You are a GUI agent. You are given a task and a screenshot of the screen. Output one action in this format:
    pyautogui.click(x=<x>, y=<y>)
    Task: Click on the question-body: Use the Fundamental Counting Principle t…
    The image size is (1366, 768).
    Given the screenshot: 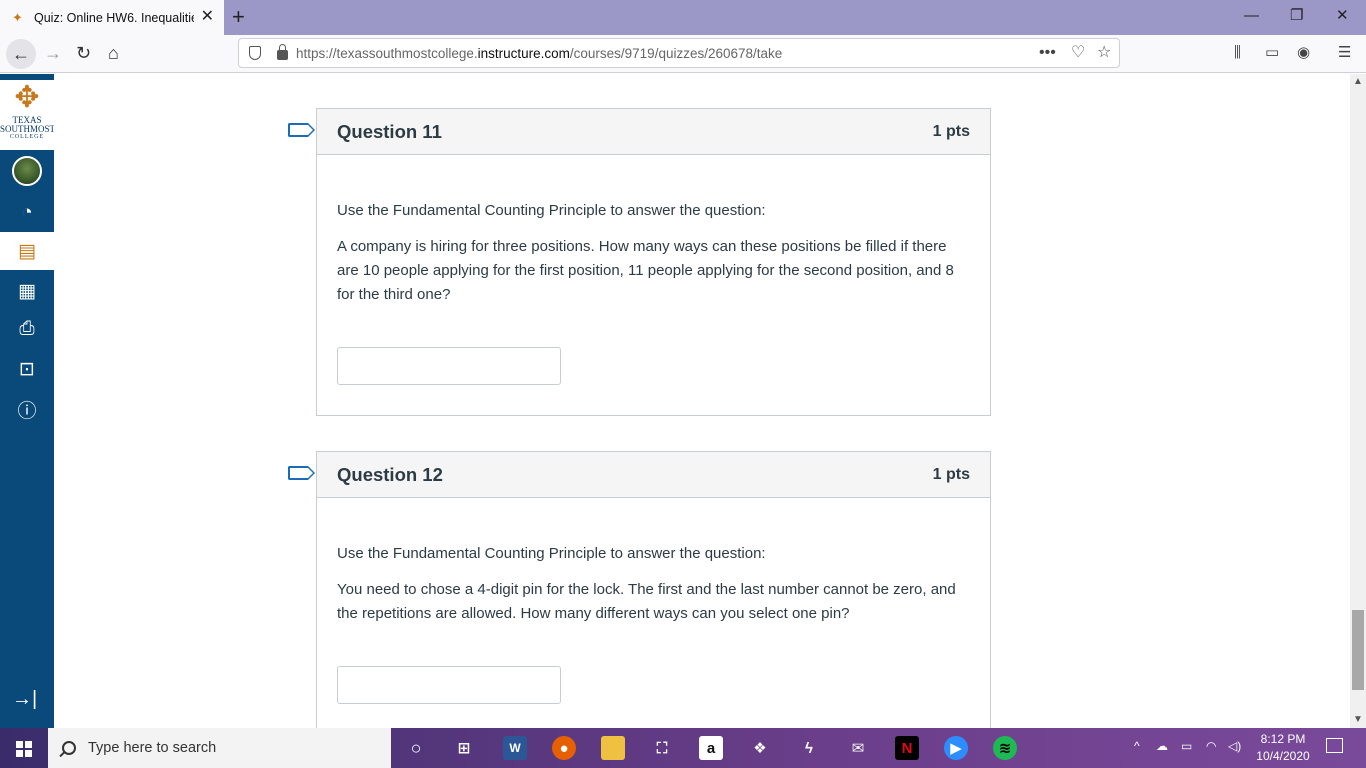 What is the action you would take?
    pyautogui.click(x=653, y=613)
    